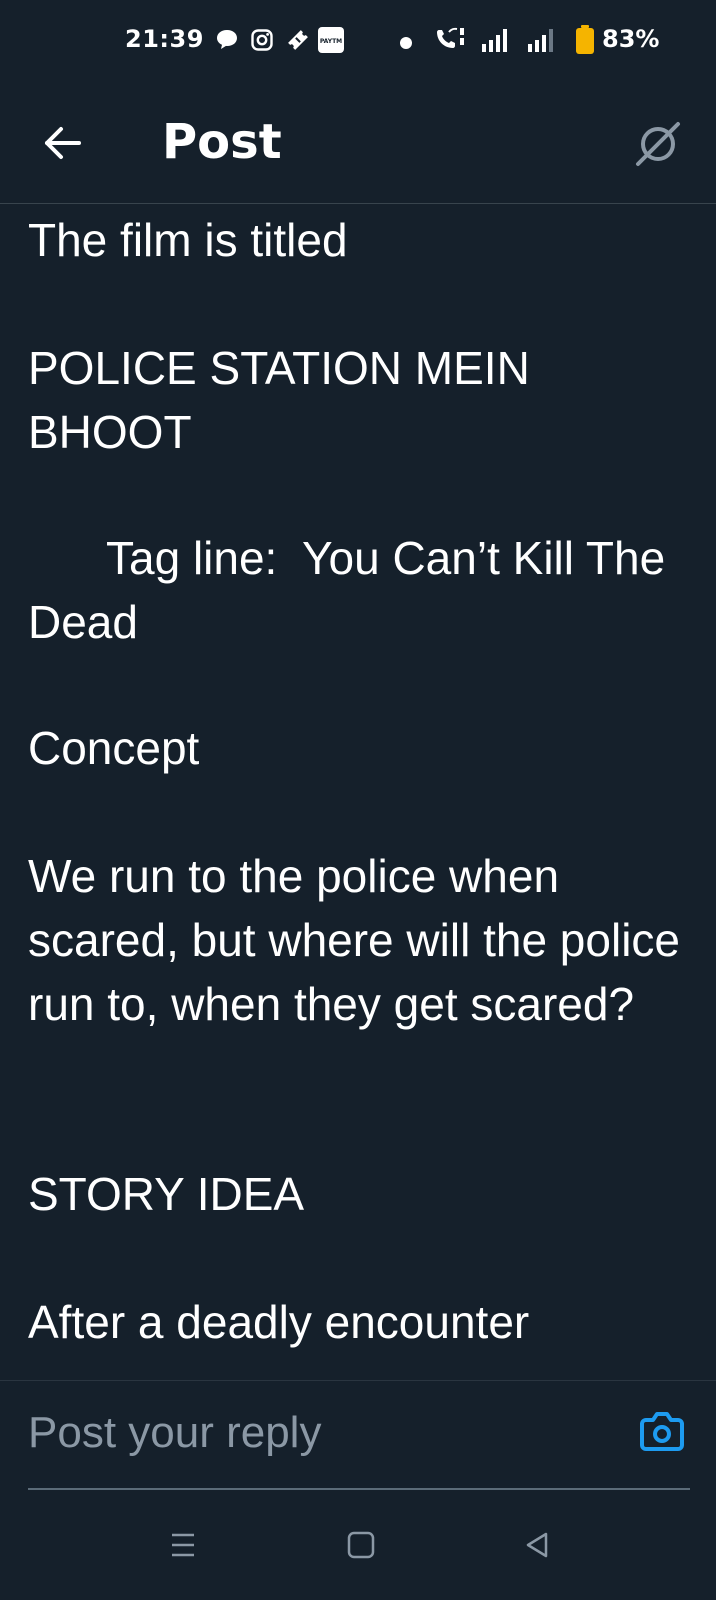 This screenshot has height=1600, width=716. Describe the element at coordinates (451, 42) in the screenshot. I see `wifi-calling-icon` at that location.